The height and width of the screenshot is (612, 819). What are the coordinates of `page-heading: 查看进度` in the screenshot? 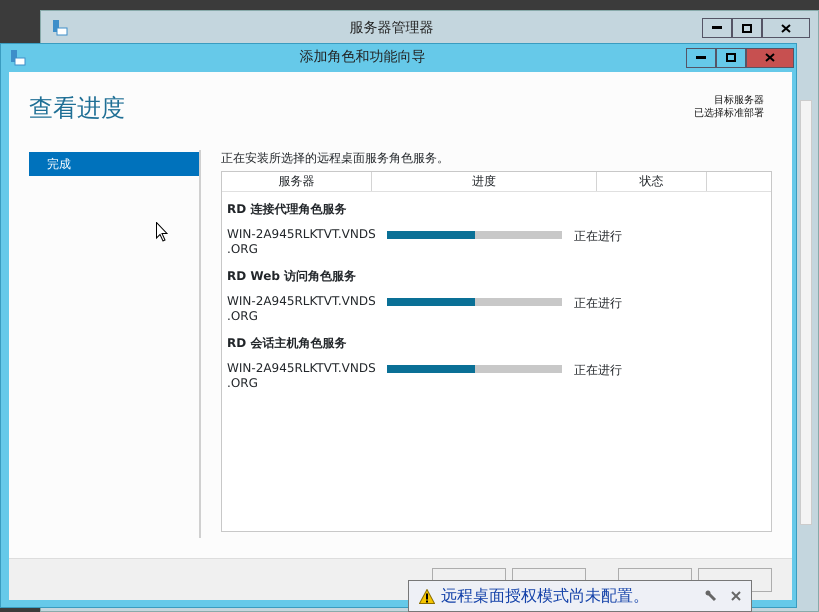 It's located at (77, 109).